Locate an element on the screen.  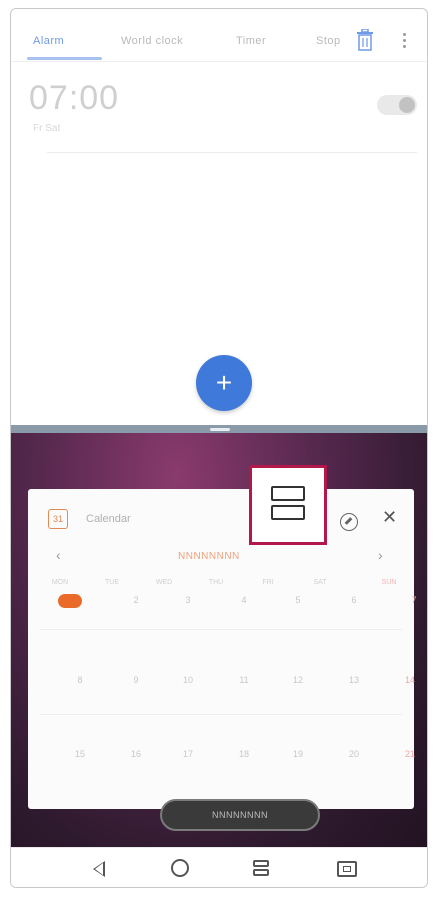
calendar-day: 5 is located at coordinates (298, 600).